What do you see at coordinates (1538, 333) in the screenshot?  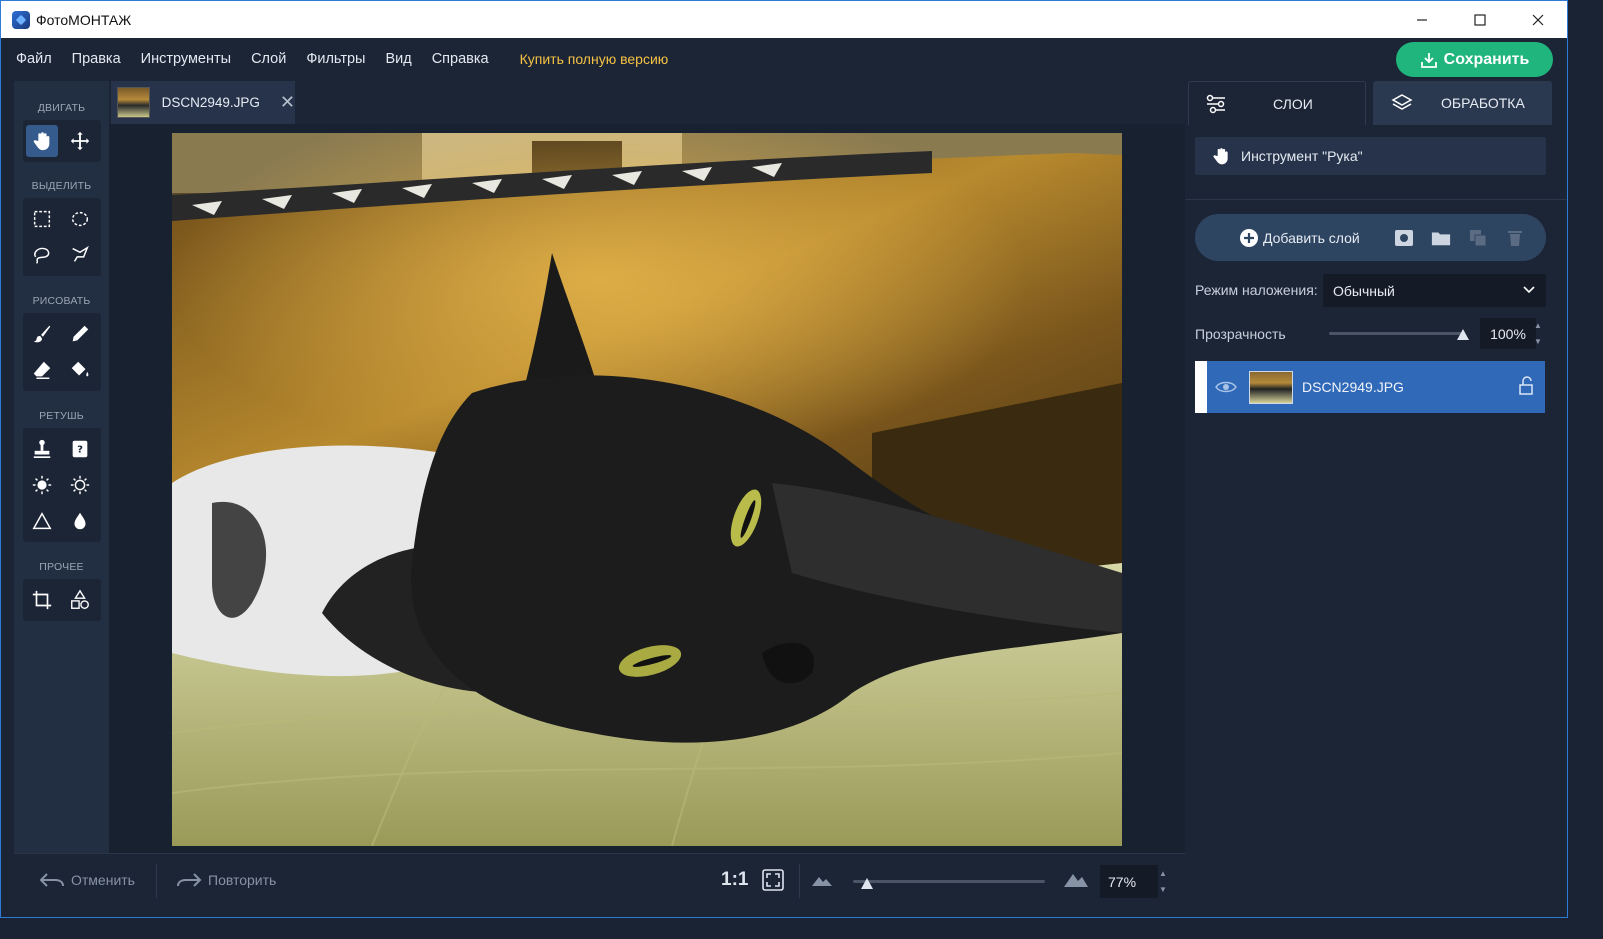 I see `opacity-stepper: ▲ ▼` at bounding box center [1538, 333].